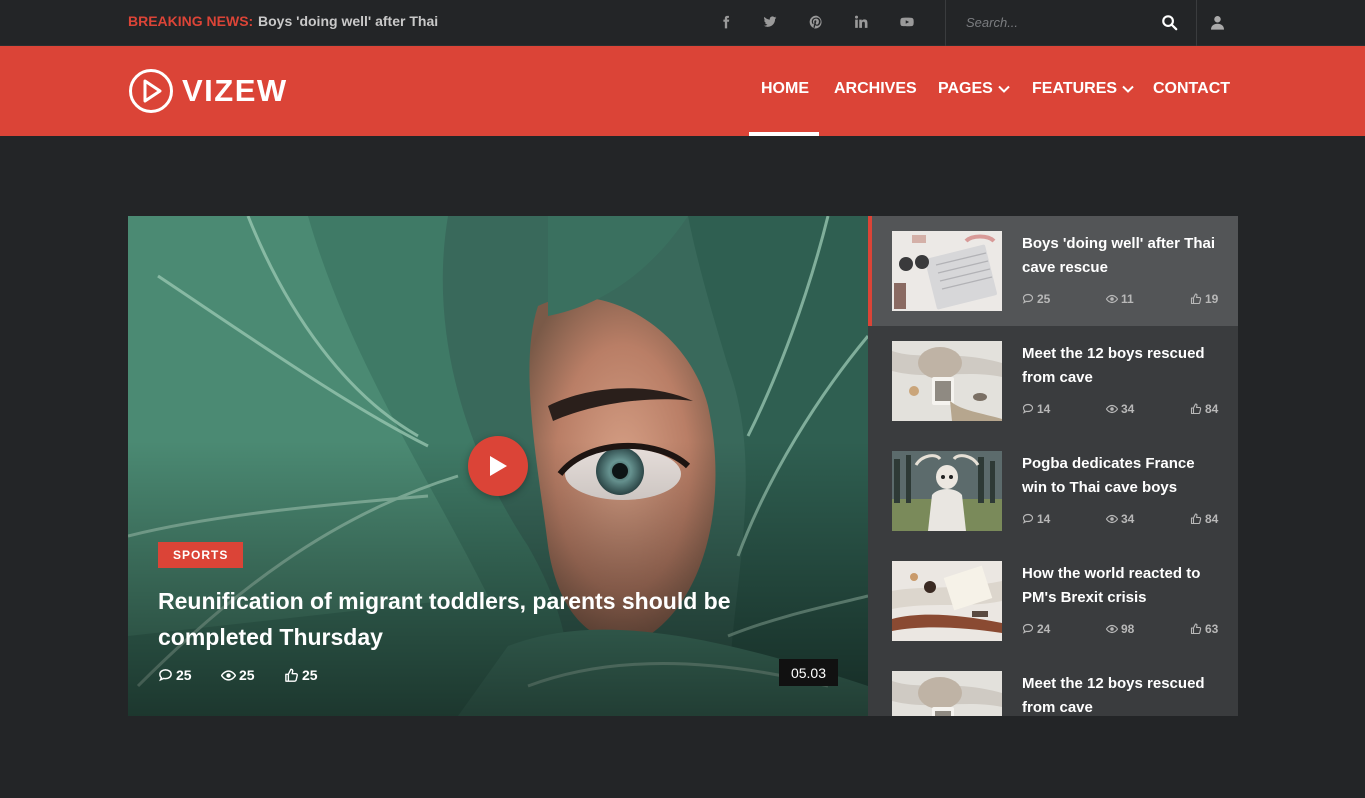 The width and height of the screenshot is (1365, 798). What do you see at coordinates (151, 91) in the screenshot?
I see `play-logo-icon` at bounding box center [151, 91].